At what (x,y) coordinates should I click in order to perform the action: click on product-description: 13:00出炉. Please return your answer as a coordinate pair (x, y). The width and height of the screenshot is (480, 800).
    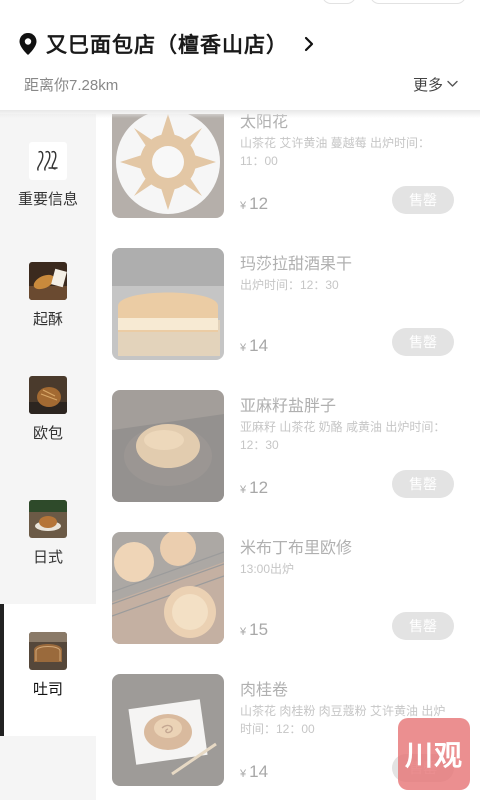
    Looking at the image, I should click on (267, 569).